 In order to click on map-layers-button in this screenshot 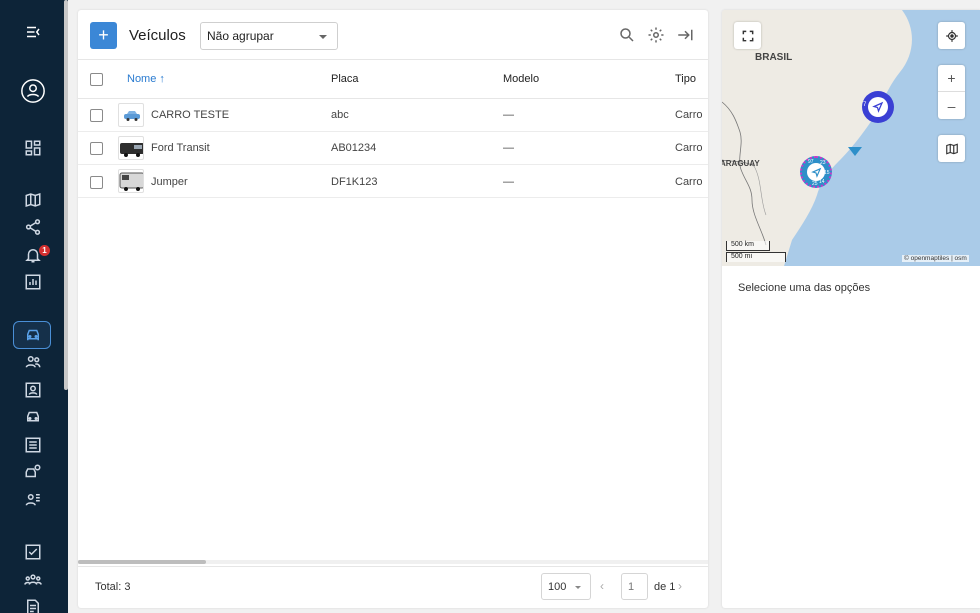, I will do `click(951, 148)`.